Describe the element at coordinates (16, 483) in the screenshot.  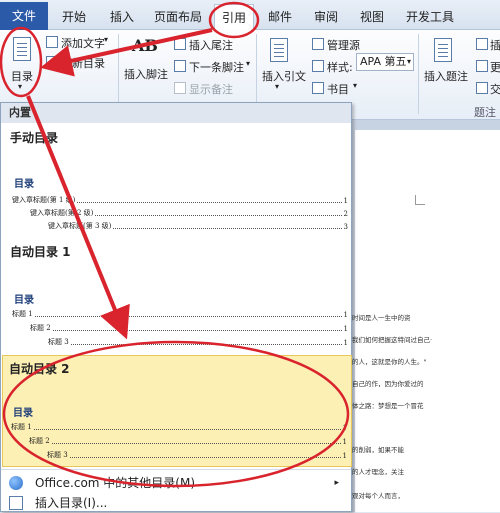
I see `office-globe-icon` at that location.